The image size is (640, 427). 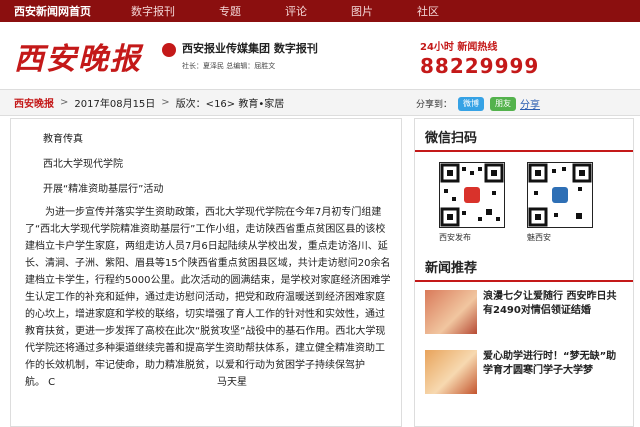 I want to click on qr-section-title: 微信扫码, so click(x=524, y=135).